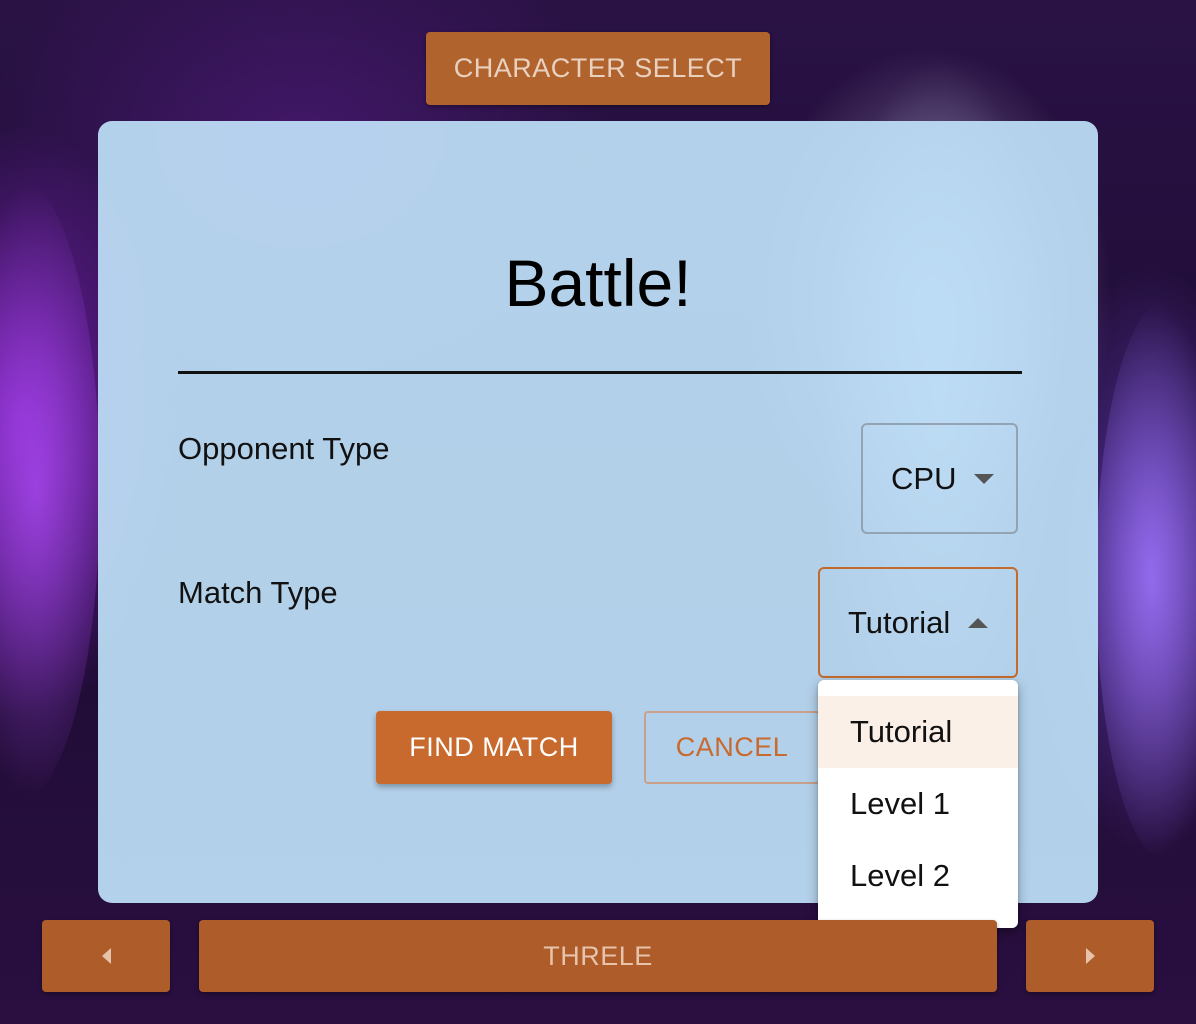 The height and width of the screenshot is (1024, 1196). Describe the element at coordinates (918, 876) in the screenshot. I see `menu-option-level-2: Level 2` at that location.